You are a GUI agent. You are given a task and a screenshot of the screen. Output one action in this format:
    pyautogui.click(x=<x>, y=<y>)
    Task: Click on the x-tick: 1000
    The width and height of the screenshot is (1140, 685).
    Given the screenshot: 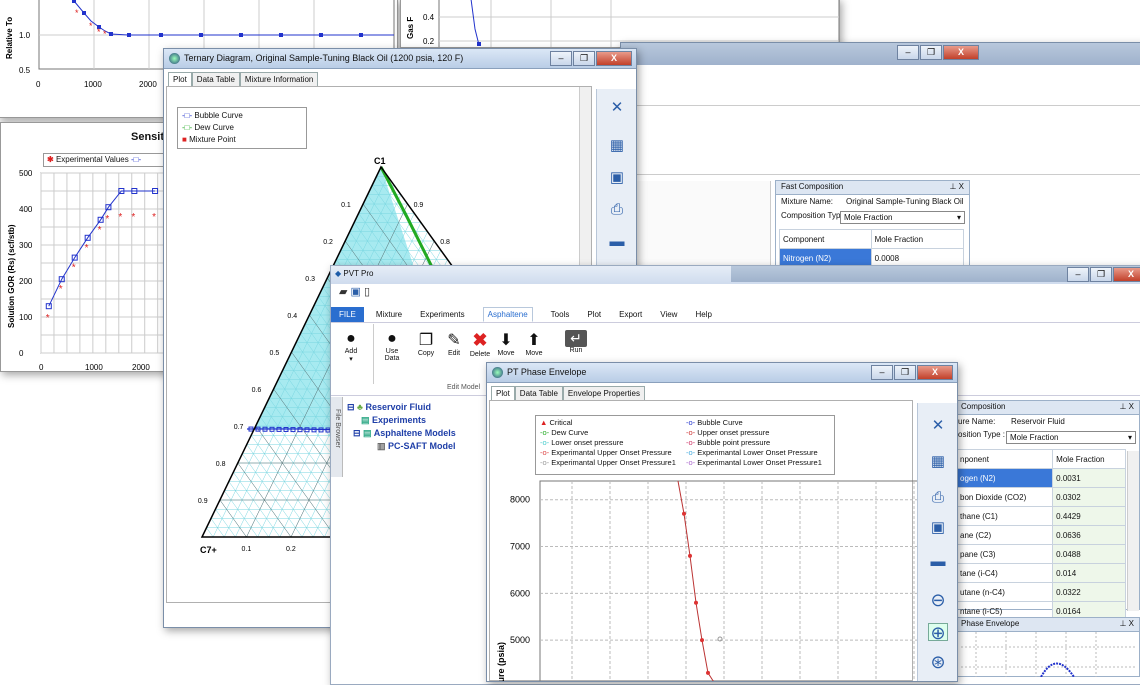 What is the action you would take?
    pyautogui.click(x=93, y=84)
    